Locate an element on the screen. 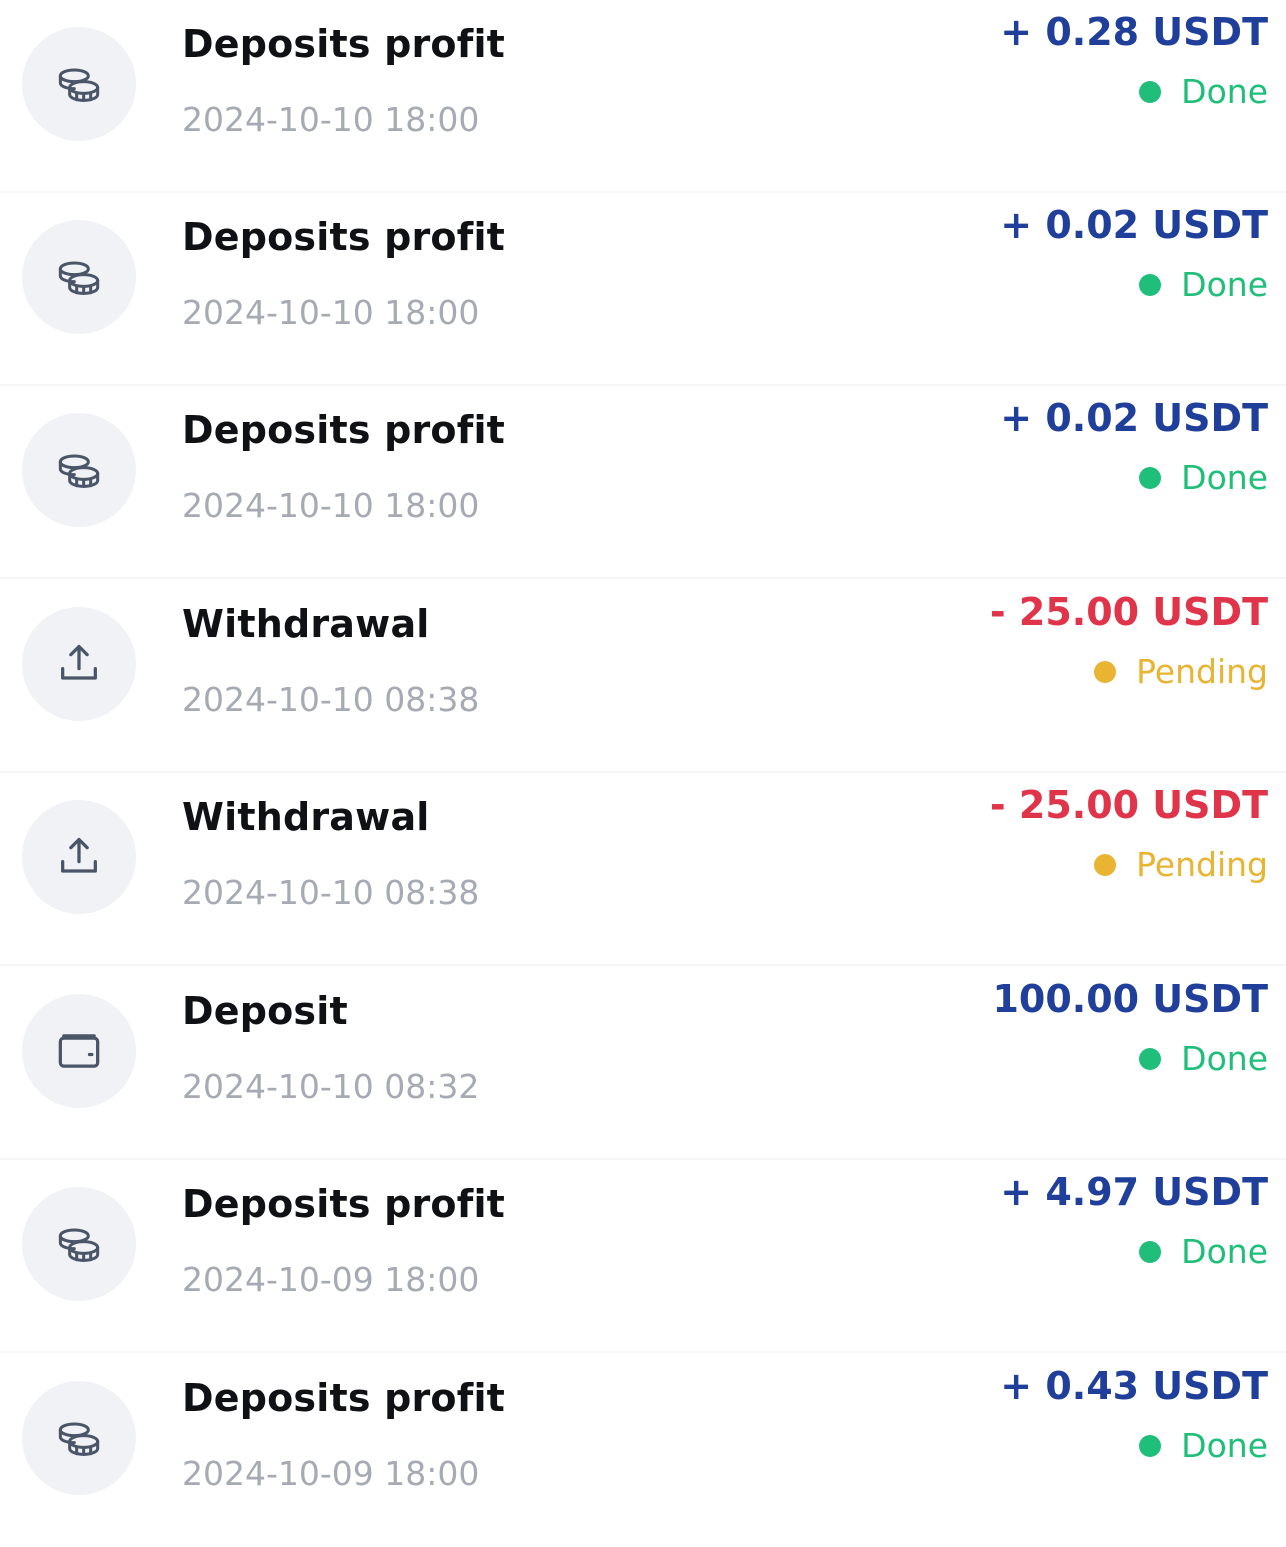 Image resolution: width=1286 pixels, height=1547 pixels. wallet-icon is located at coordinates (79, 1051).